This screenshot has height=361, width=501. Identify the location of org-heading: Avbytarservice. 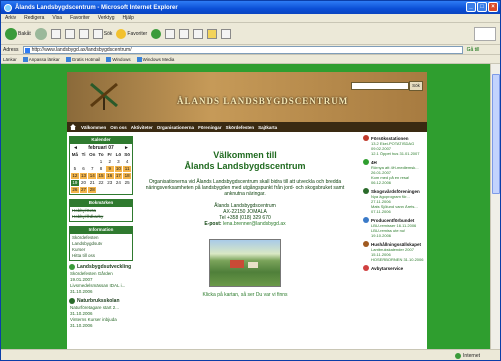
(394, 268).